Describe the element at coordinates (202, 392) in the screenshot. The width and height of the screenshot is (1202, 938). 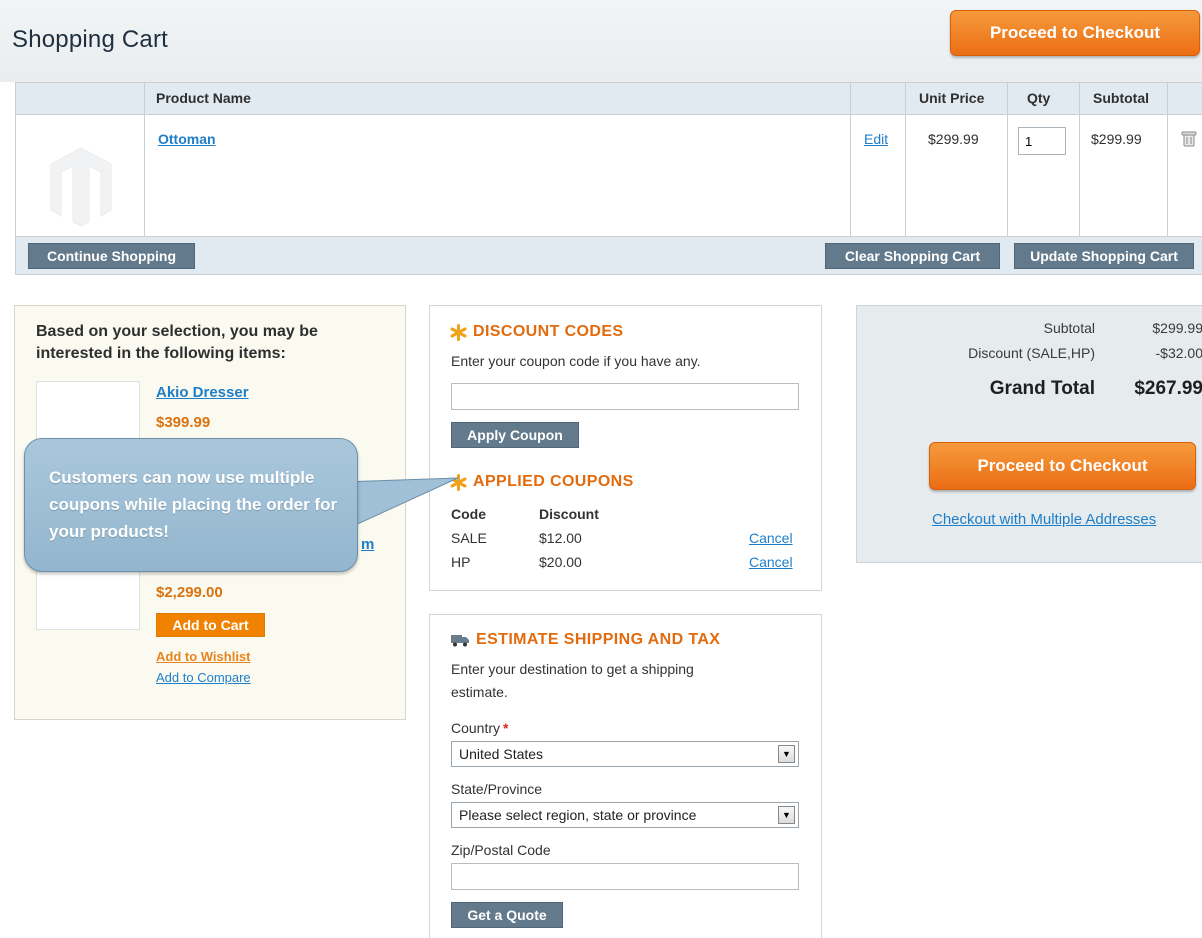
I see `crosssell-item-1-link: Akio Dresser` at that location.